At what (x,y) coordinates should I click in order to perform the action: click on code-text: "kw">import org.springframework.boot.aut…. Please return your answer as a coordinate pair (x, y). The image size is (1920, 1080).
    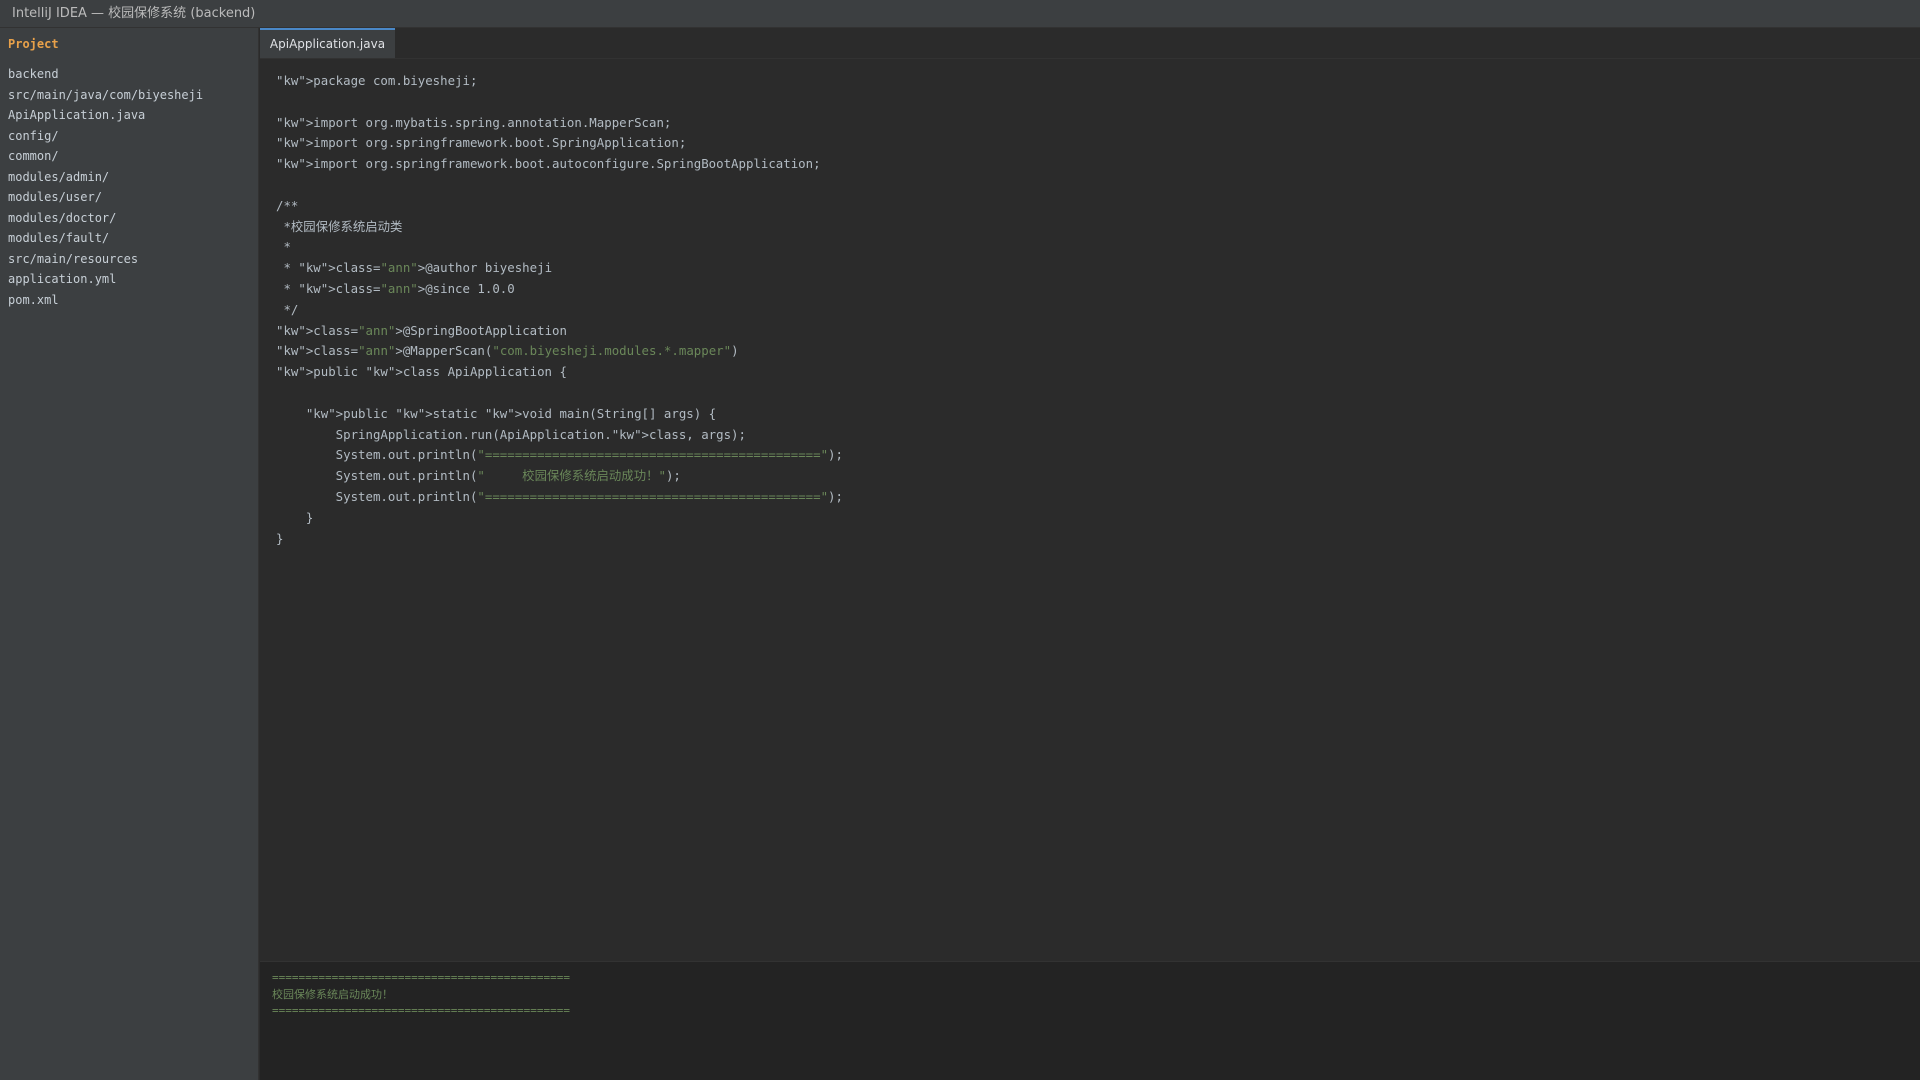
    Looking at the image, I should click on (548, 164).